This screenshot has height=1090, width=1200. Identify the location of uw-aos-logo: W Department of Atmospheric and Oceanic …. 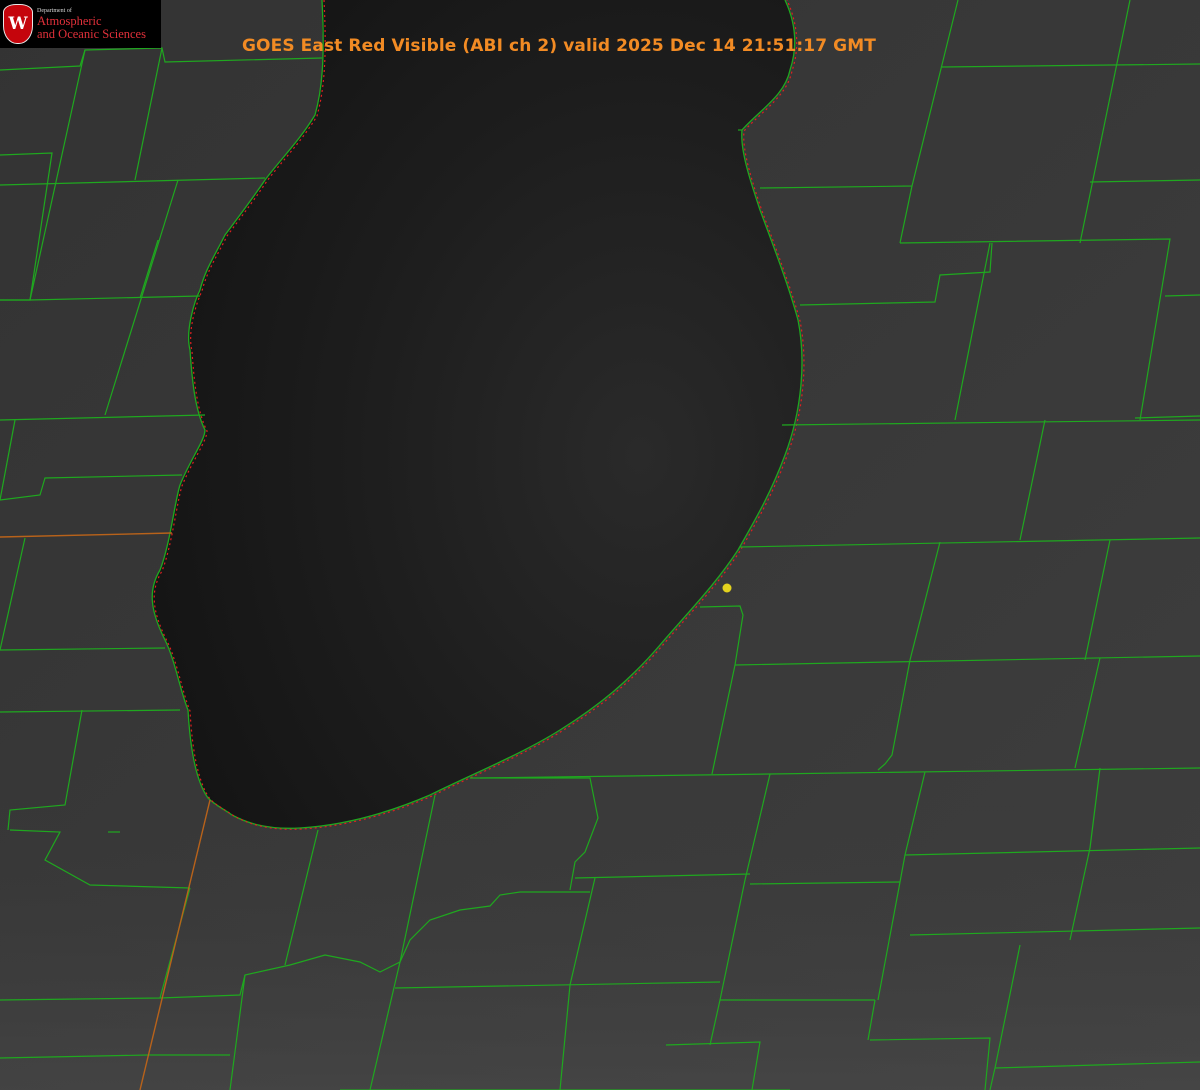
(80, 24).